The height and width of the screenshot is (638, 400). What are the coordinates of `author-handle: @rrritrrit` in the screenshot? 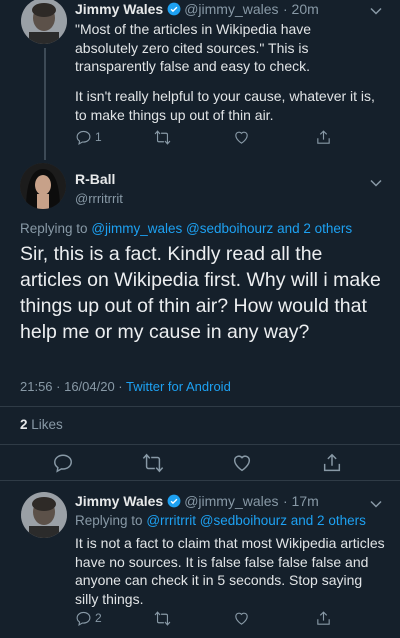 It's located at (99, 198).